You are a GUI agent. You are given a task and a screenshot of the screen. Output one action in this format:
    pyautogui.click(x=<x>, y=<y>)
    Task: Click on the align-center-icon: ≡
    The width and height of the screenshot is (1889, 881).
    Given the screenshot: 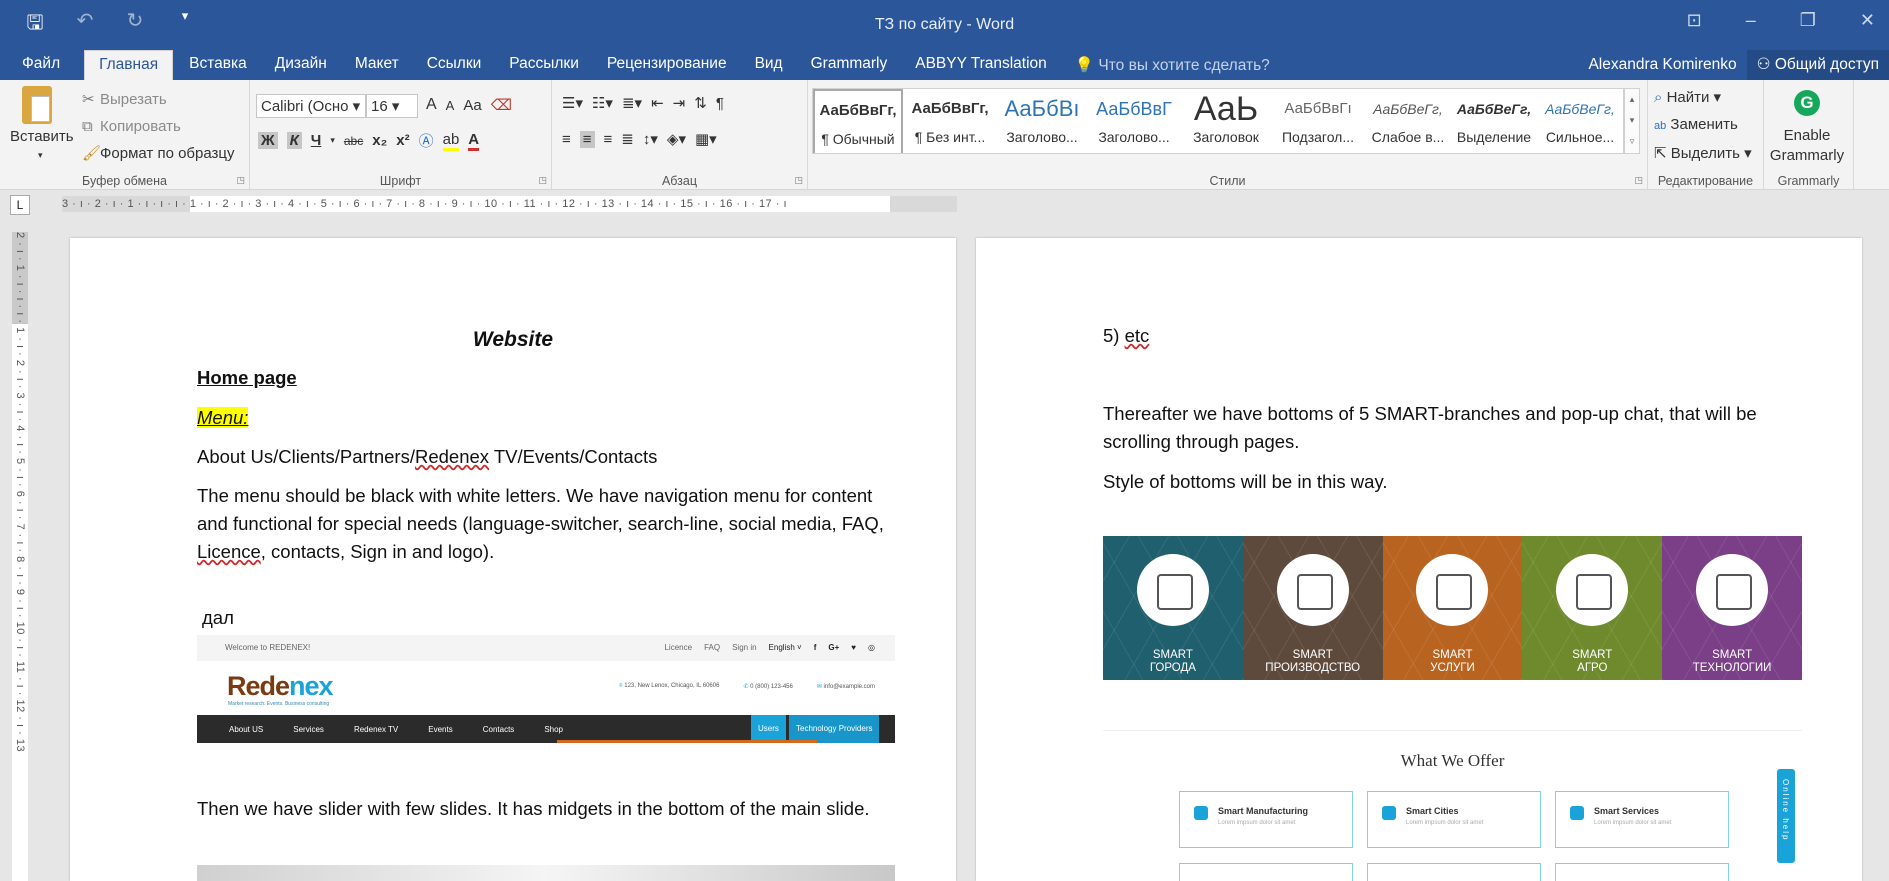 What is the action you would take?
    pyautogui.click(x=587, y=139)
    